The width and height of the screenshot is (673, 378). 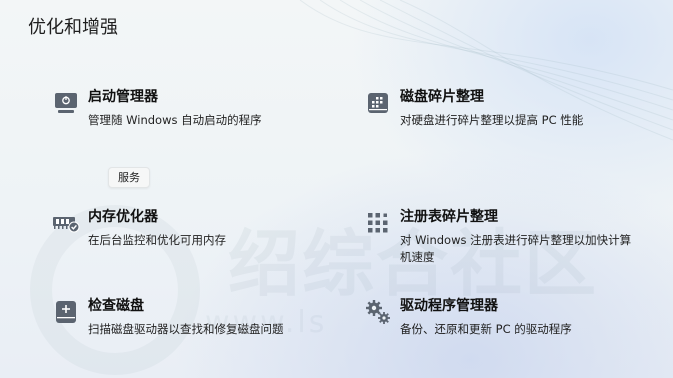 What do you see at coordinates (175, 120) in the screenshot?
I see `item-description: 管理随 Windows 自动启动的程序` at bounding box center [175, 120].